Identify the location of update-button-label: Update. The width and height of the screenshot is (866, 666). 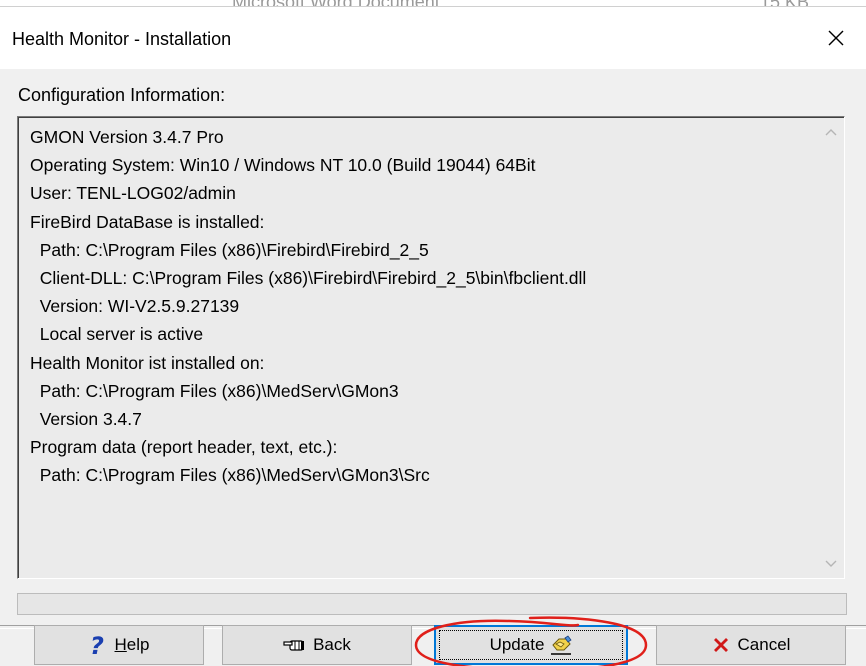
(517, 644).